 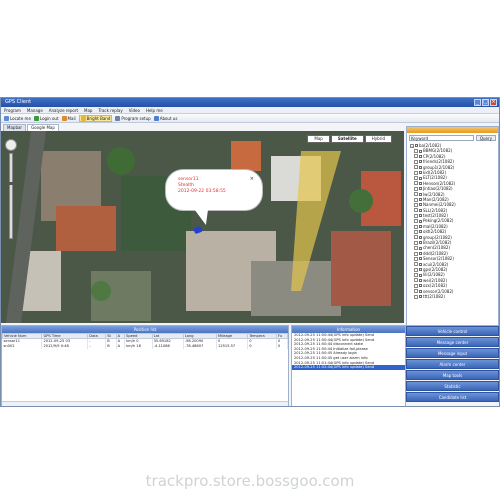 I want to click on accordion-button: Alarm center, so click(x=452, y=364).